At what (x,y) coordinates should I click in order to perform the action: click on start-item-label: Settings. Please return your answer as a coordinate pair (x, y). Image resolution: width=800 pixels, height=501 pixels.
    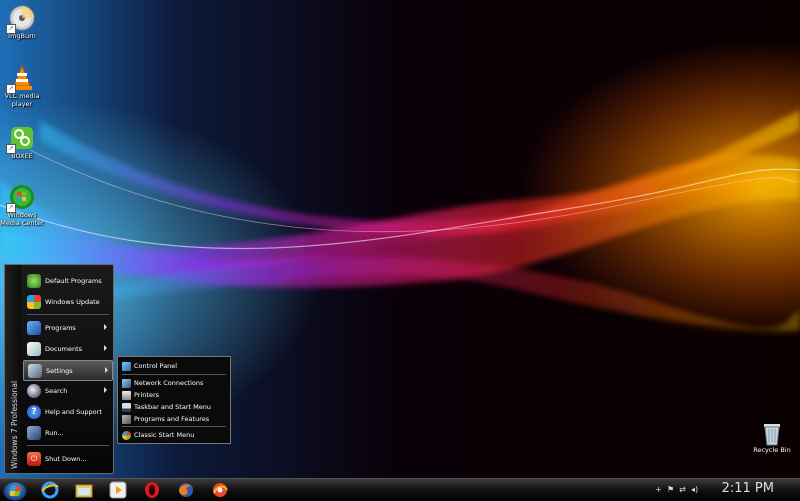
    Looking at the image, I should click on (59, 370).